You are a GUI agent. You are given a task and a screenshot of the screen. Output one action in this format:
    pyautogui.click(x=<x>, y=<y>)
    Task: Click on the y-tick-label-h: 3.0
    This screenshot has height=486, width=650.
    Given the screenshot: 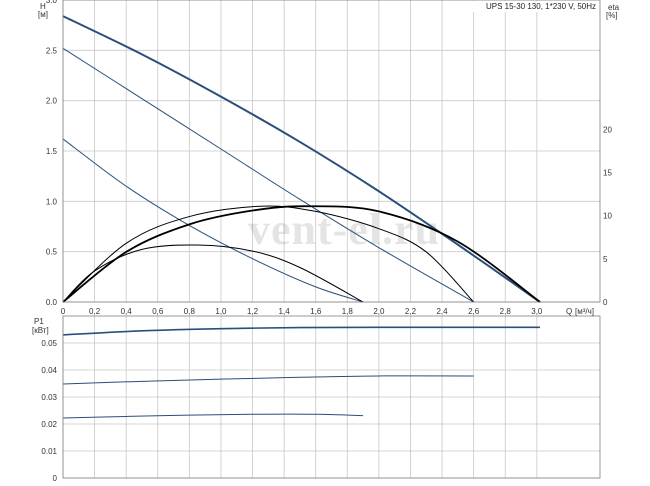 What is the action you would take?
    pyautogui.click(x=52, y=2)
    